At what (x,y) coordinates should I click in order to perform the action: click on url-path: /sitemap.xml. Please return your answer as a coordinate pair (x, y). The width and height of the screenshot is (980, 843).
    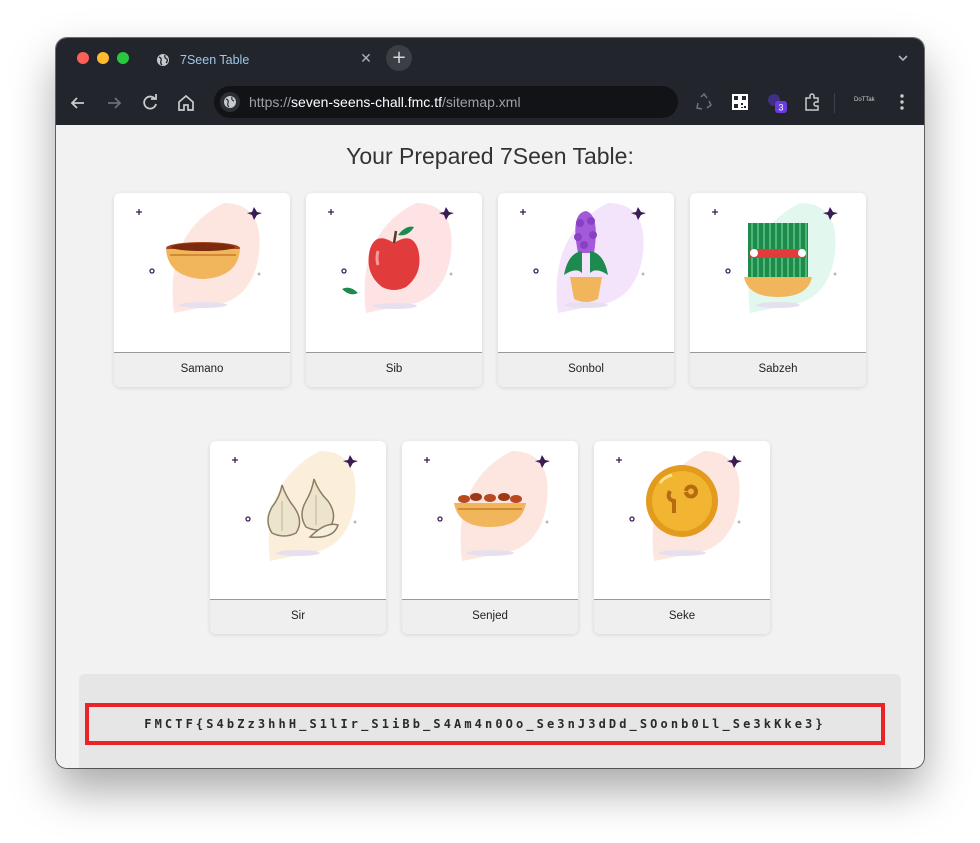
    Looking at the image, I should click on (481, 102).